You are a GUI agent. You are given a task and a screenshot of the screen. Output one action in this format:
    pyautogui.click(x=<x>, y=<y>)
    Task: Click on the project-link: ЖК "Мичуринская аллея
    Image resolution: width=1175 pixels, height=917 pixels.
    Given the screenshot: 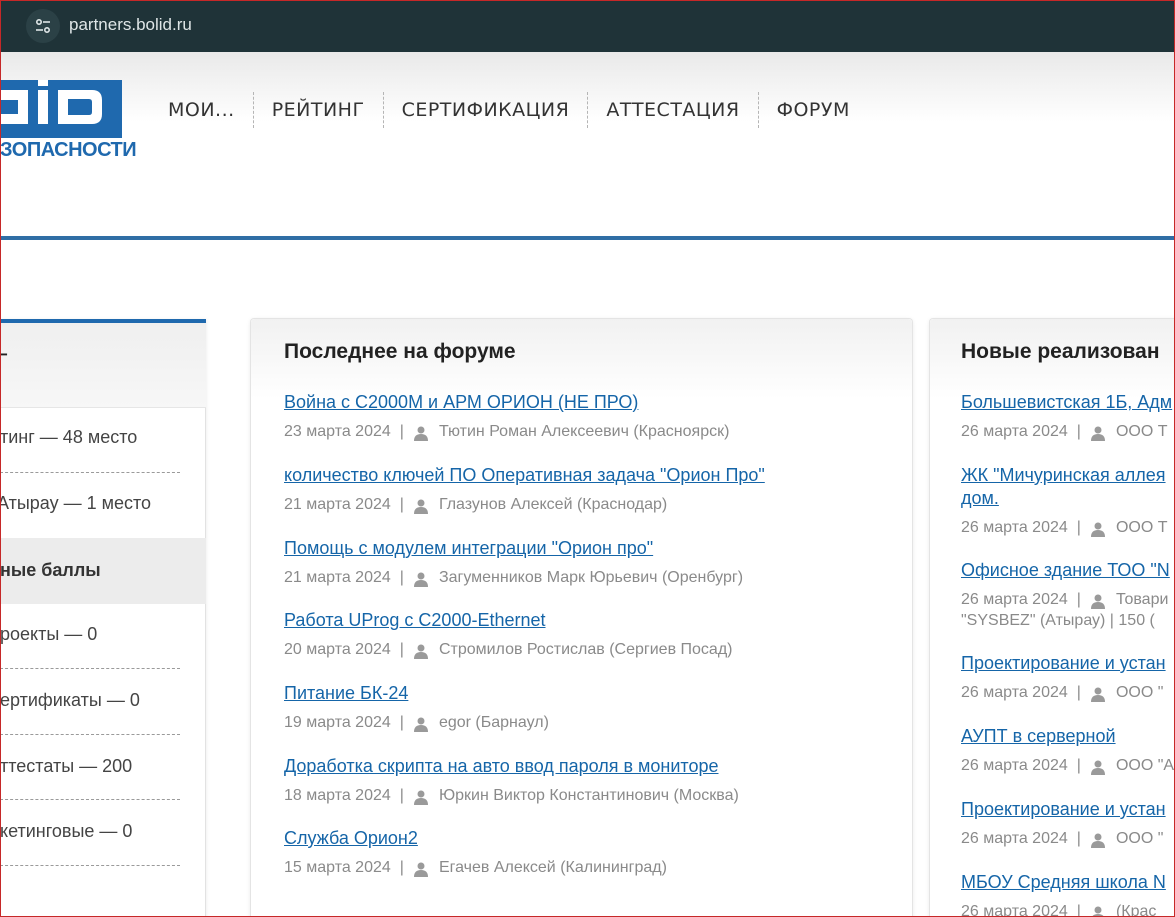 What is the action you would take?
    pyautogui.click(x=1064, y=475)
    